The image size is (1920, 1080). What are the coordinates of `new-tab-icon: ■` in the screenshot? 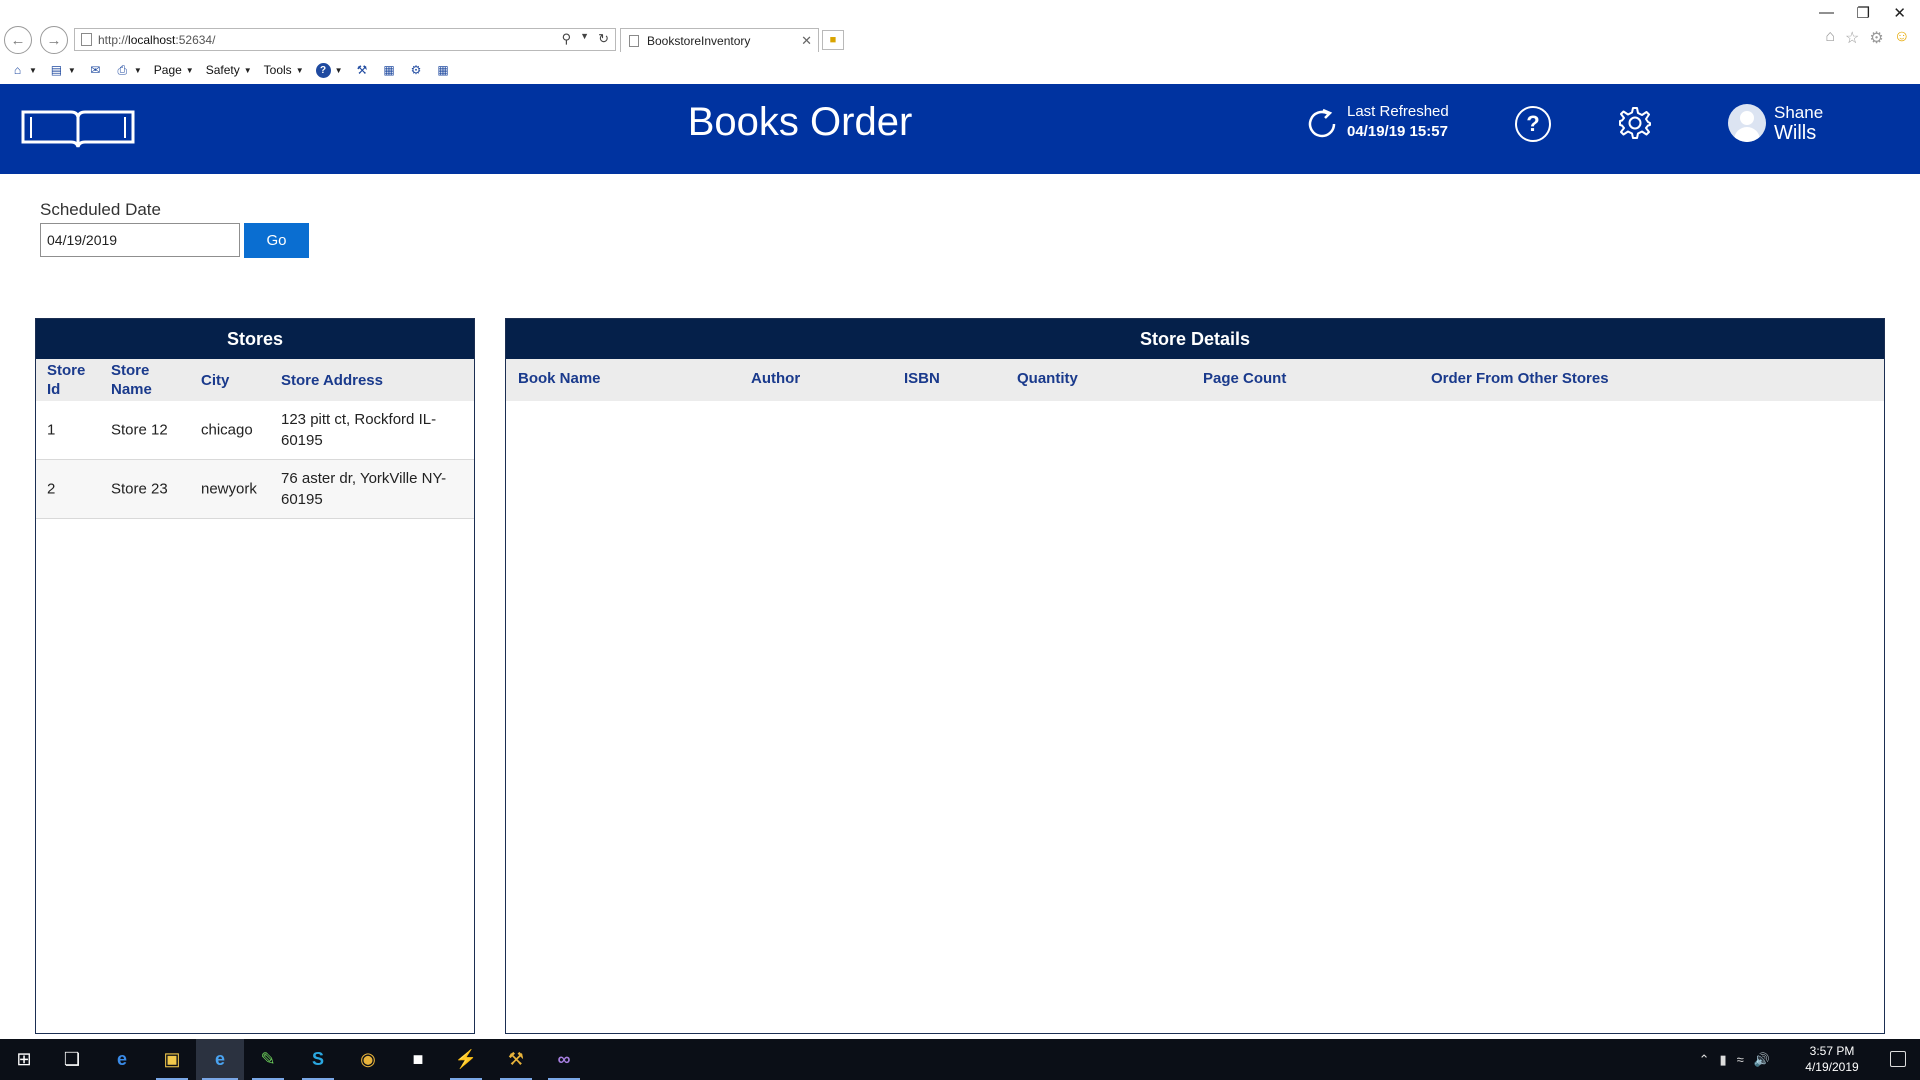 It's located at (833, 40).